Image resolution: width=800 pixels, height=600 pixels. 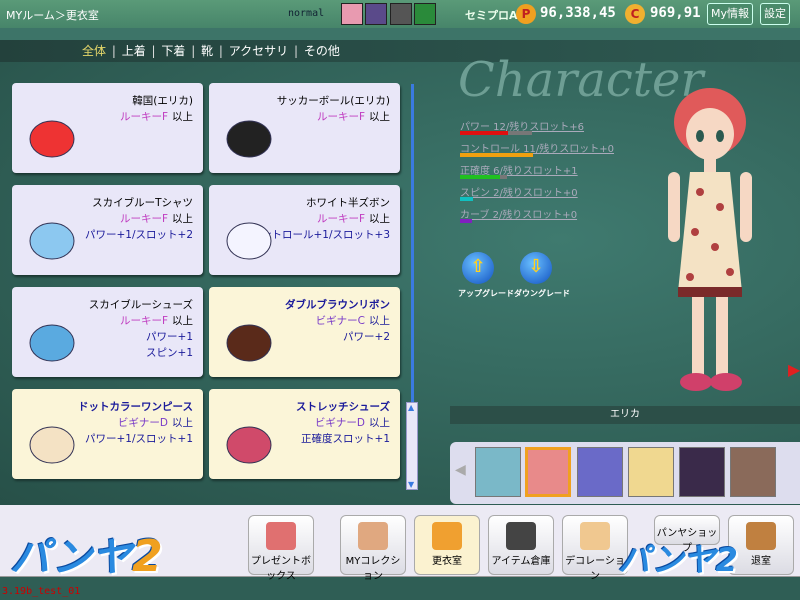 What do you see at coordinates (54, 238) in the screenshot?
I see `tshirt-icon` at bounding box center [54, 238].